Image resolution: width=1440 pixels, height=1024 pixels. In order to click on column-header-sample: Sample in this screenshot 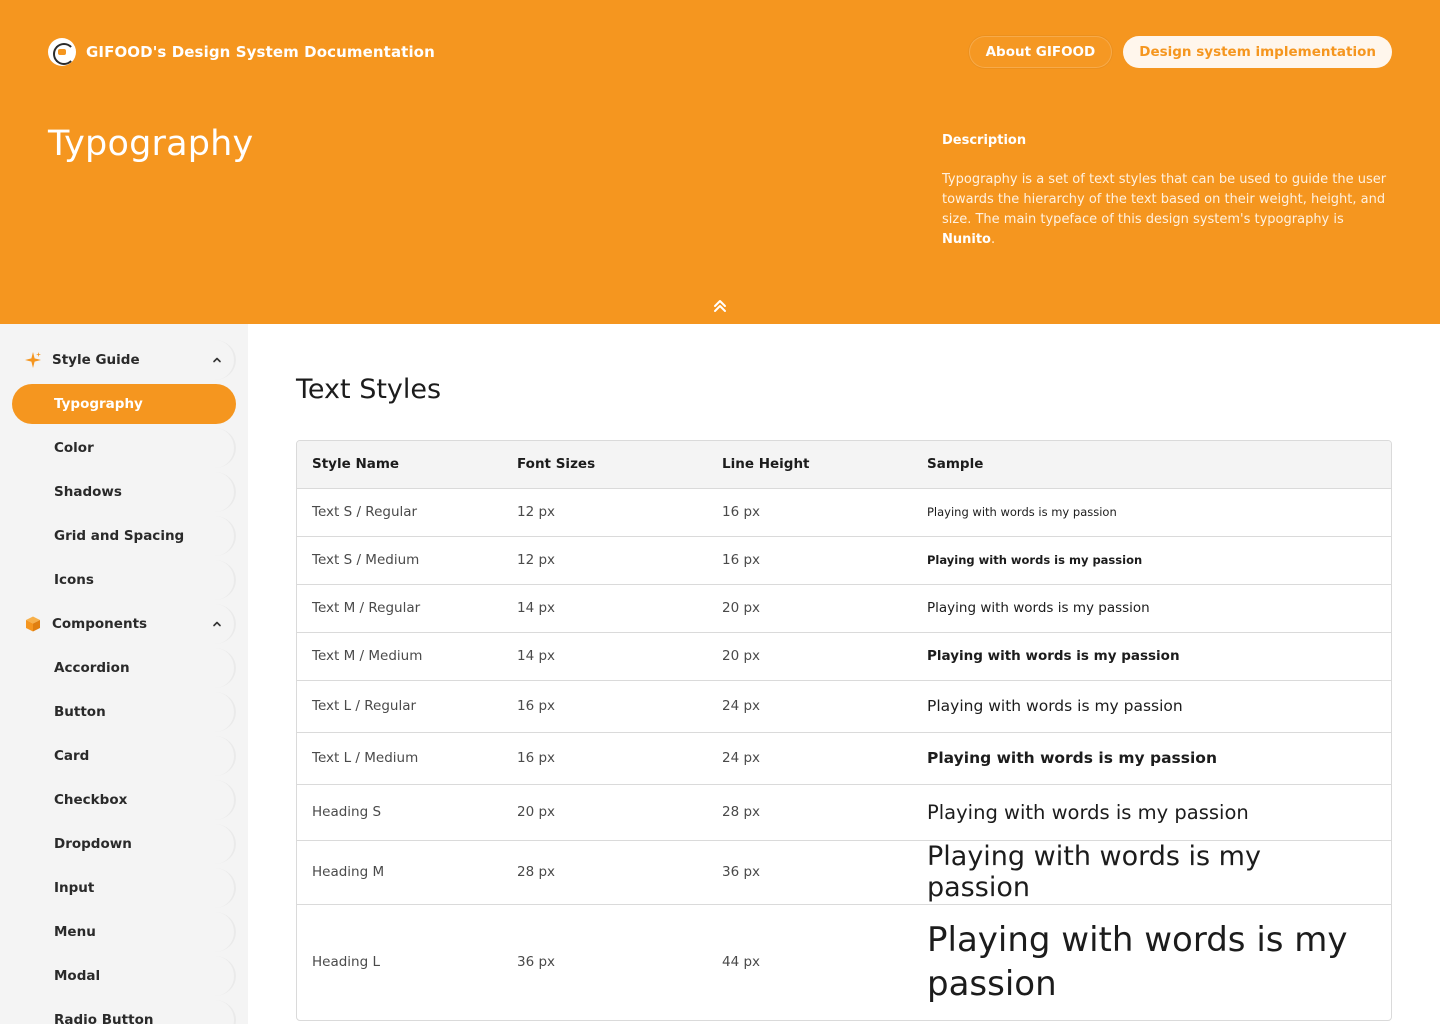, I will do `click(1151, 465)`.